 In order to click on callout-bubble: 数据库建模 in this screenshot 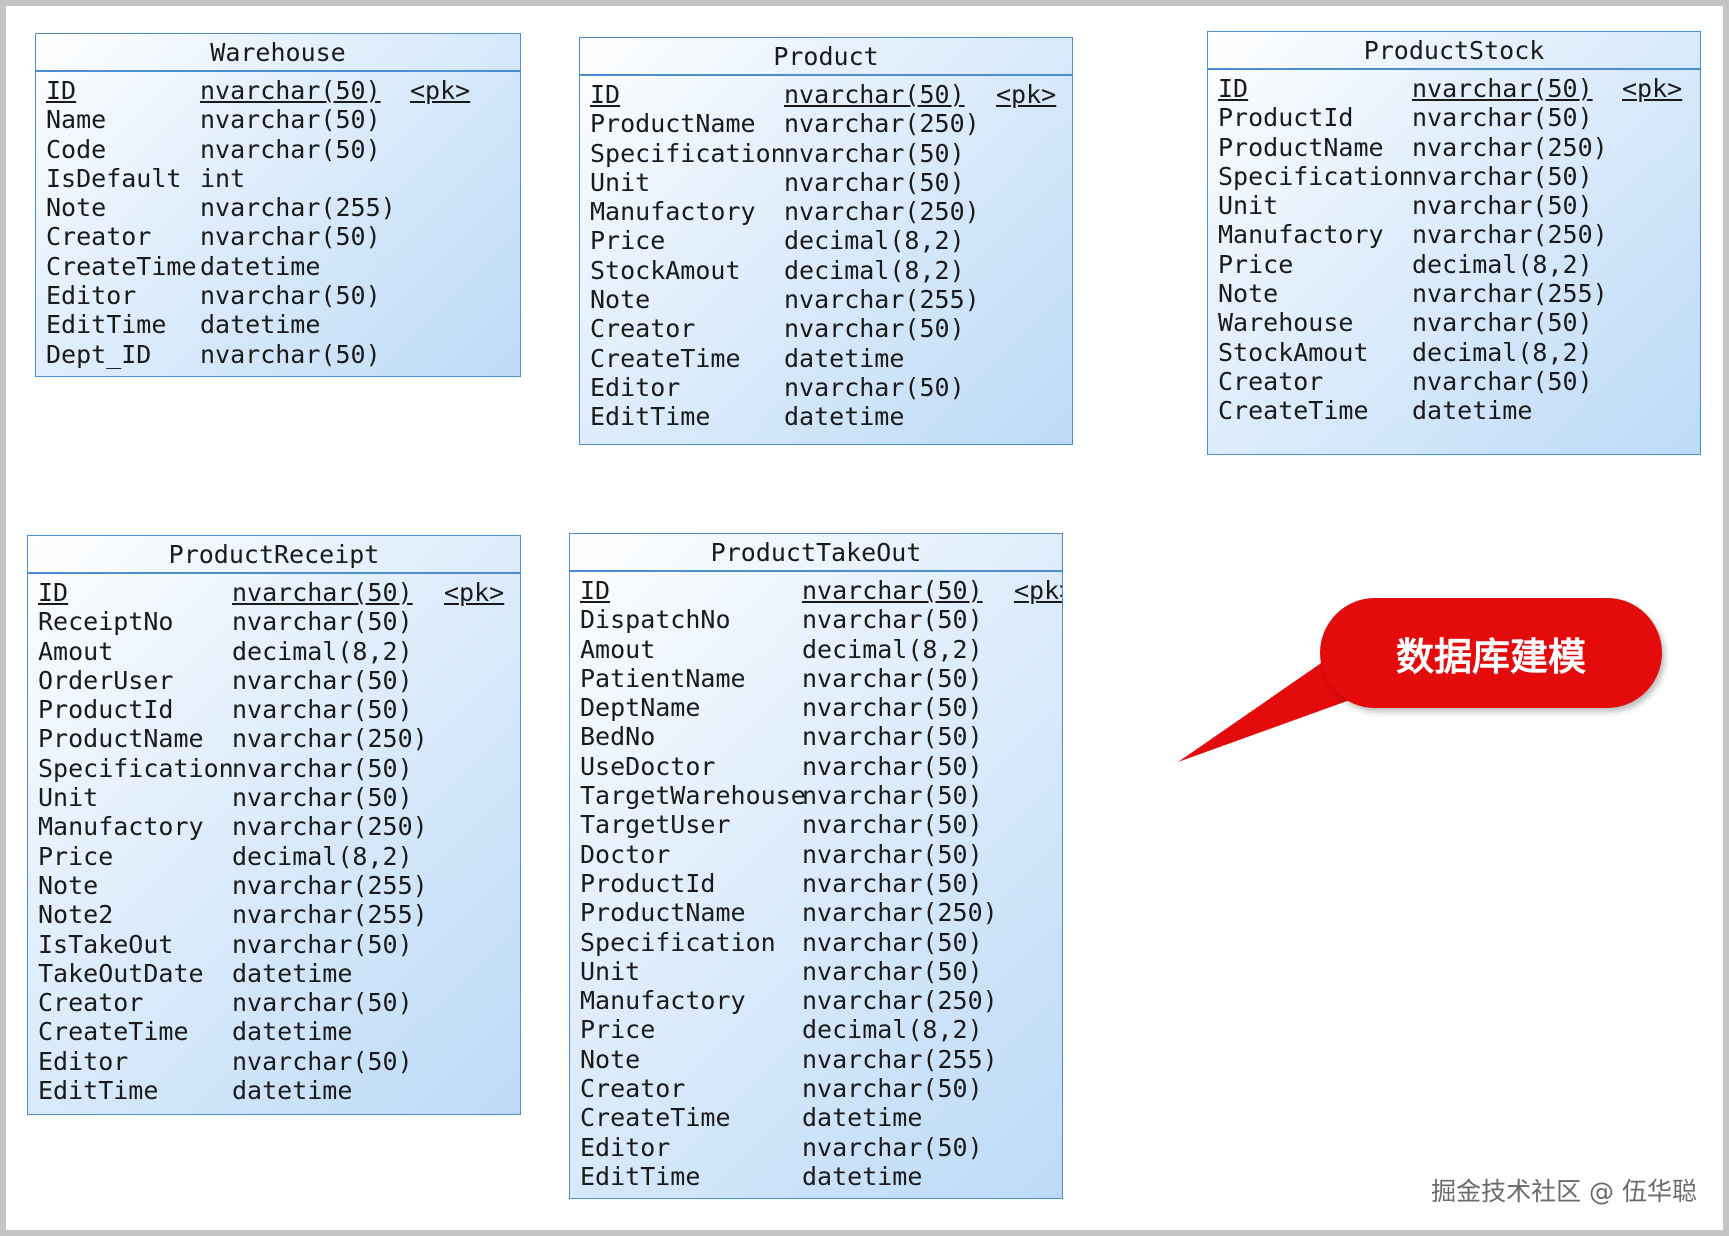, I will do `click(1491, 653)`.